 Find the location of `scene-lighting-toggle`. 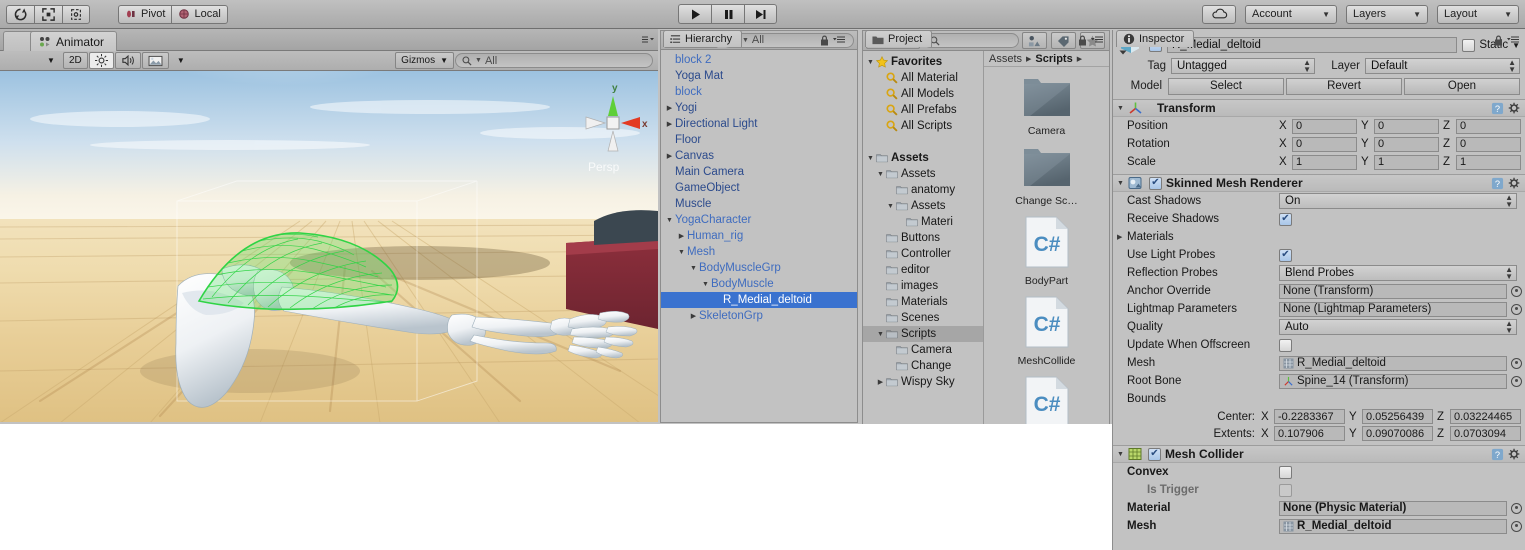

scene-lighting-toggle is located at coordinates (101, 60).